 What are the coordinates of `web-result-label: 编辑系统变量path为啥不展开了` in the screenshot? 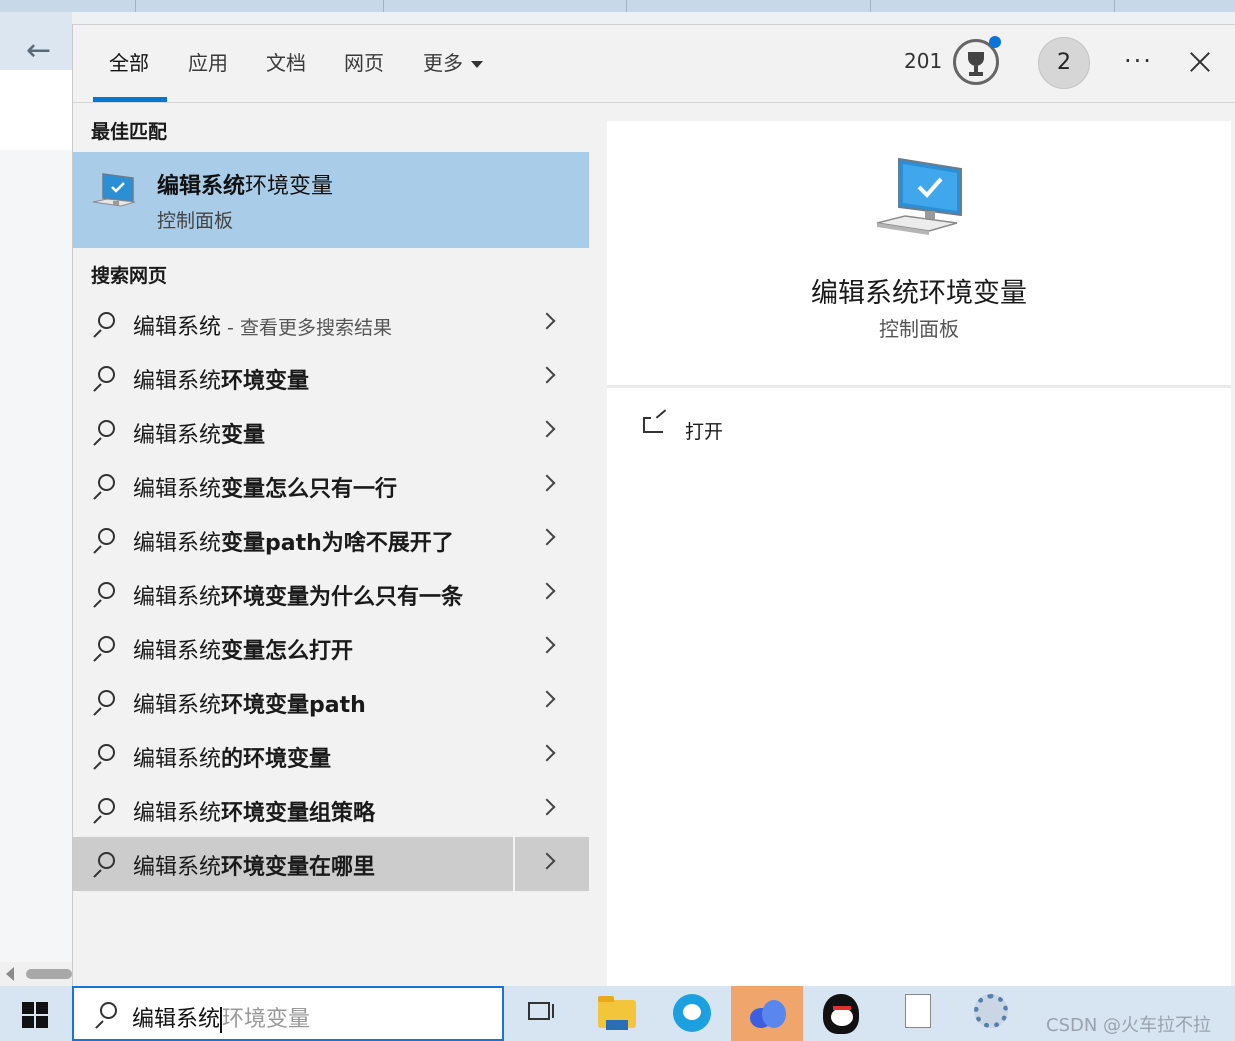 It's located at (293, 541).